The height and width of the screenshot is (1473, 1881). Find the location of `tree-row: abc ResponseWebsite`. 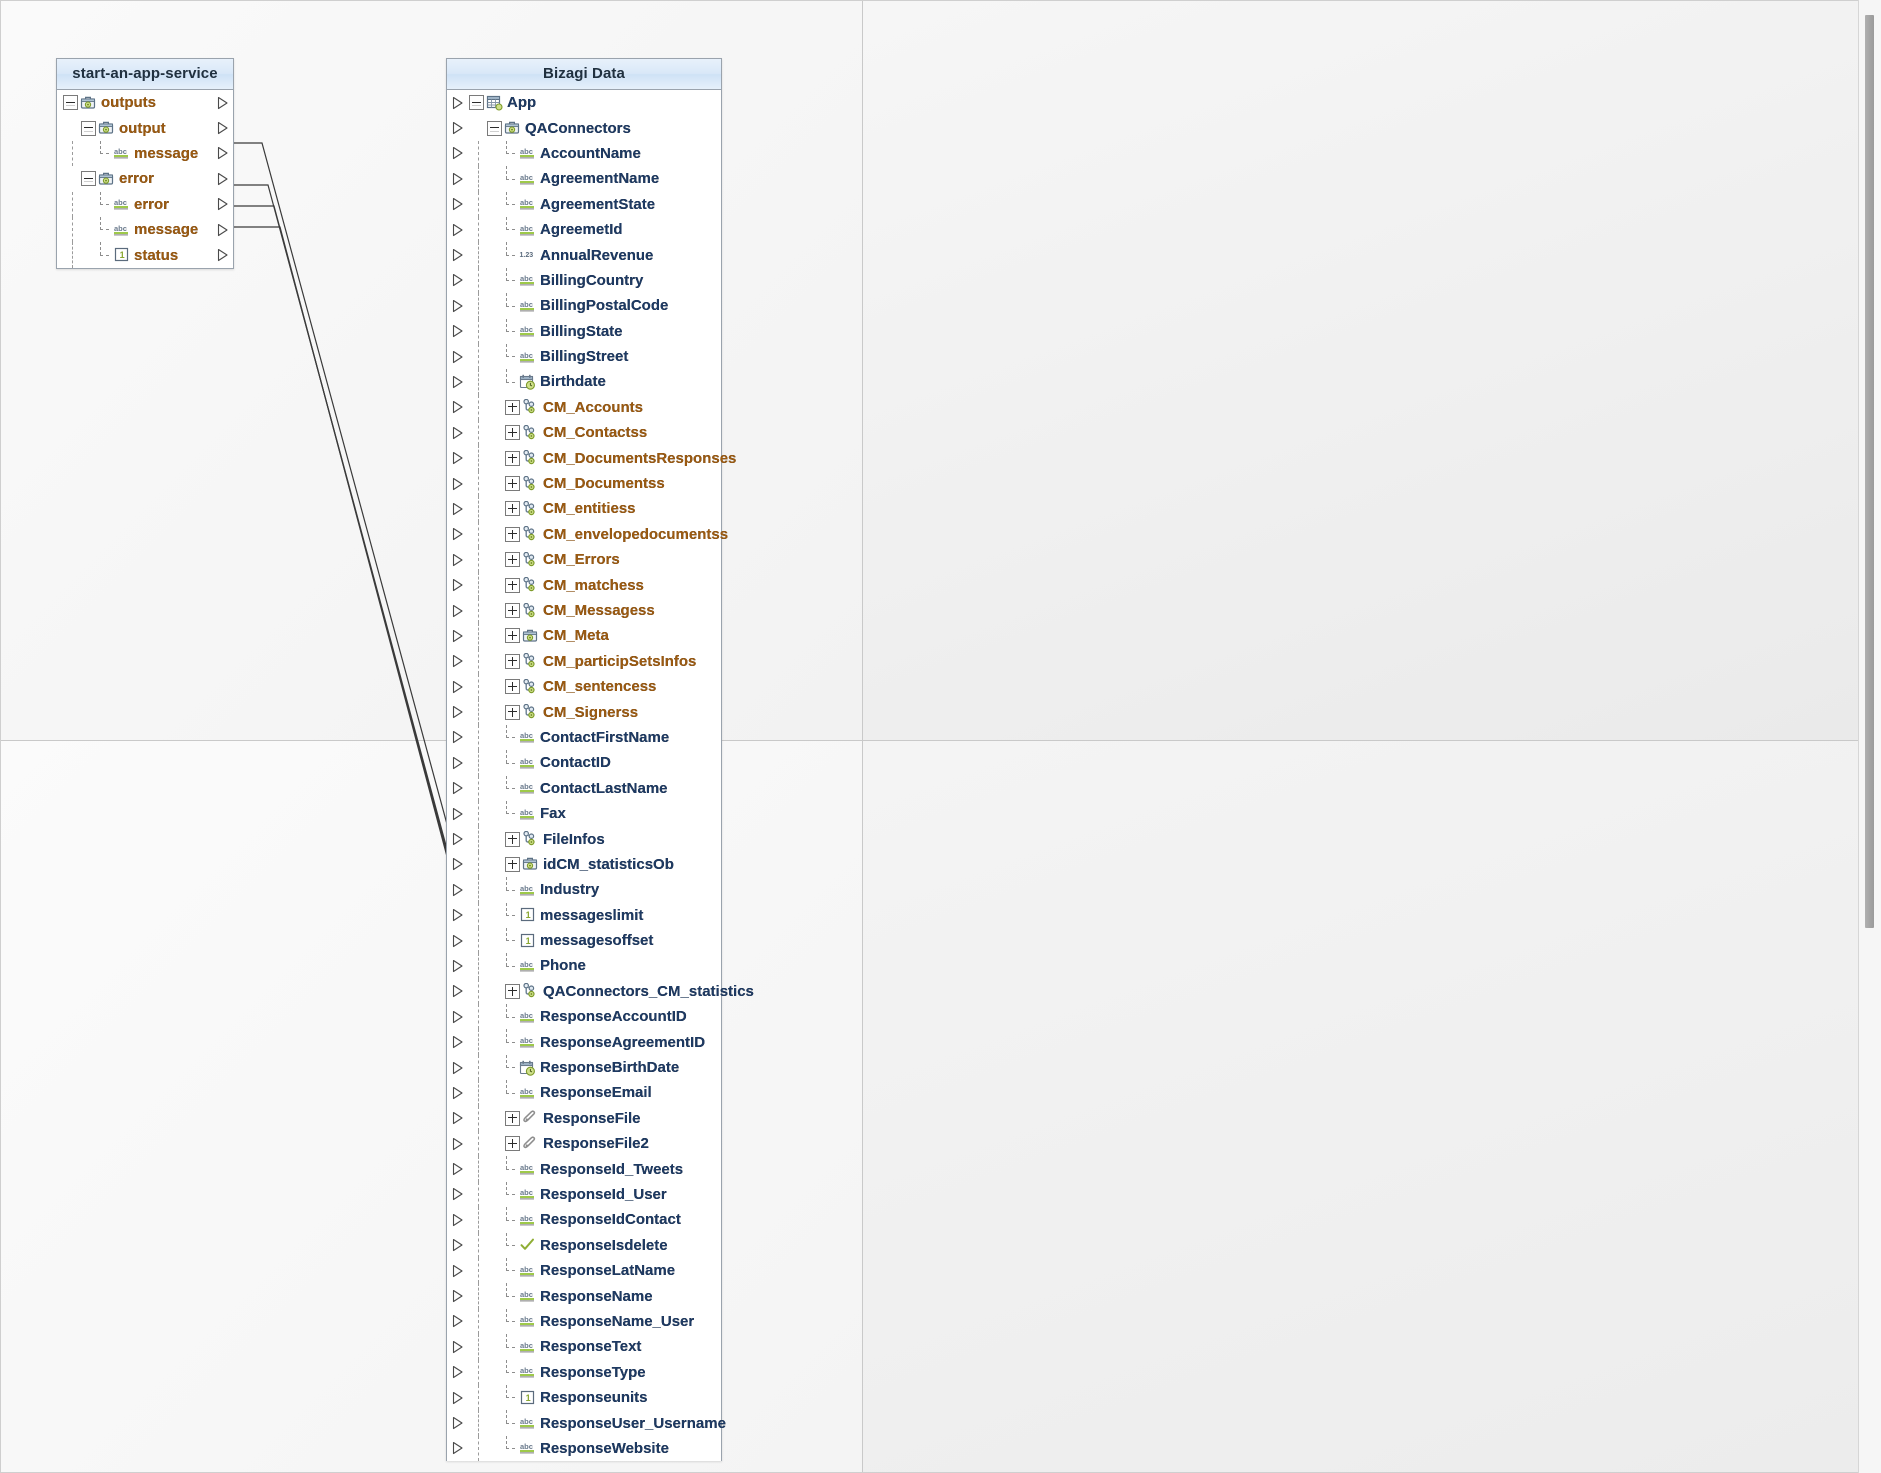

tree-row: abc ResponseWebsite is located at coordinates (584, 1448).